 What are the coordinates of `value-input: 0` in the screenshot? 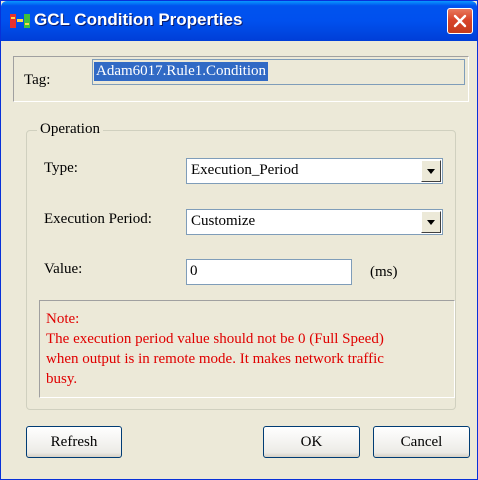 It's located at (269, 272).